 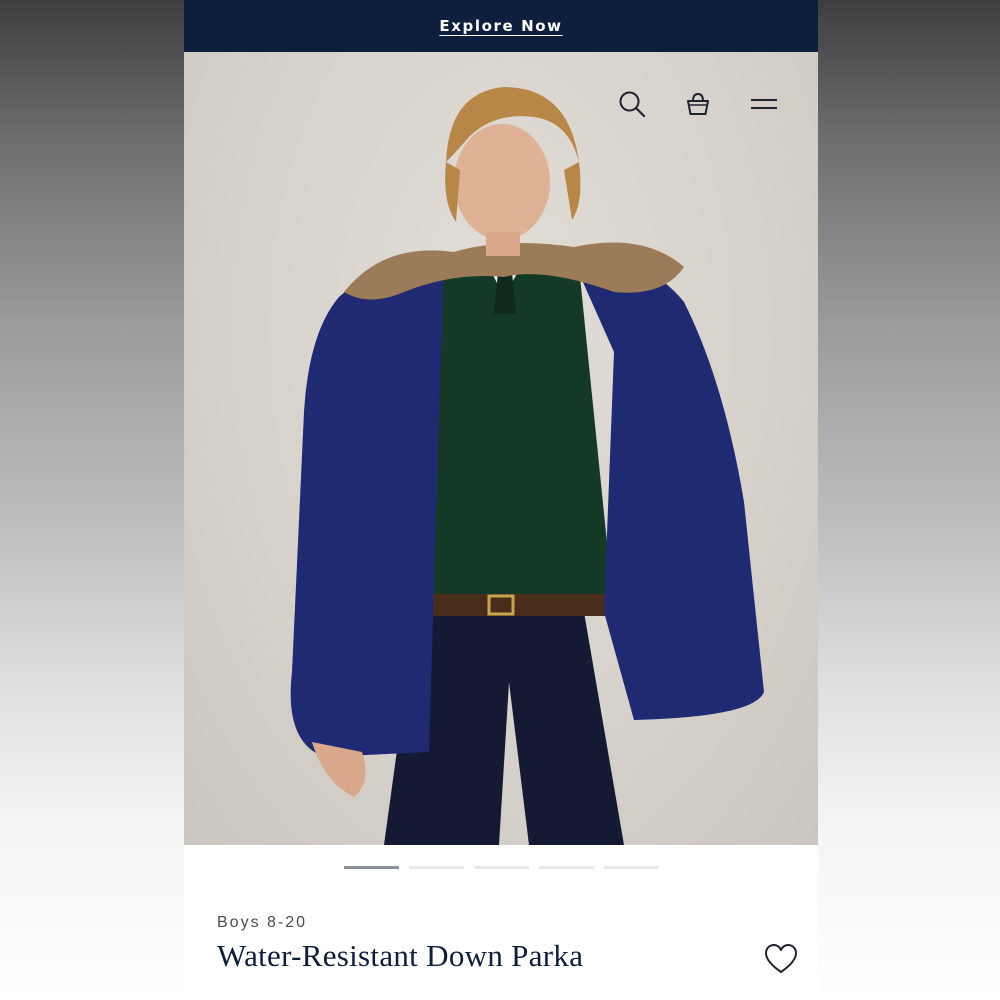 I want to click on promo-banner: Explore Now, so click(x=501, y=26).